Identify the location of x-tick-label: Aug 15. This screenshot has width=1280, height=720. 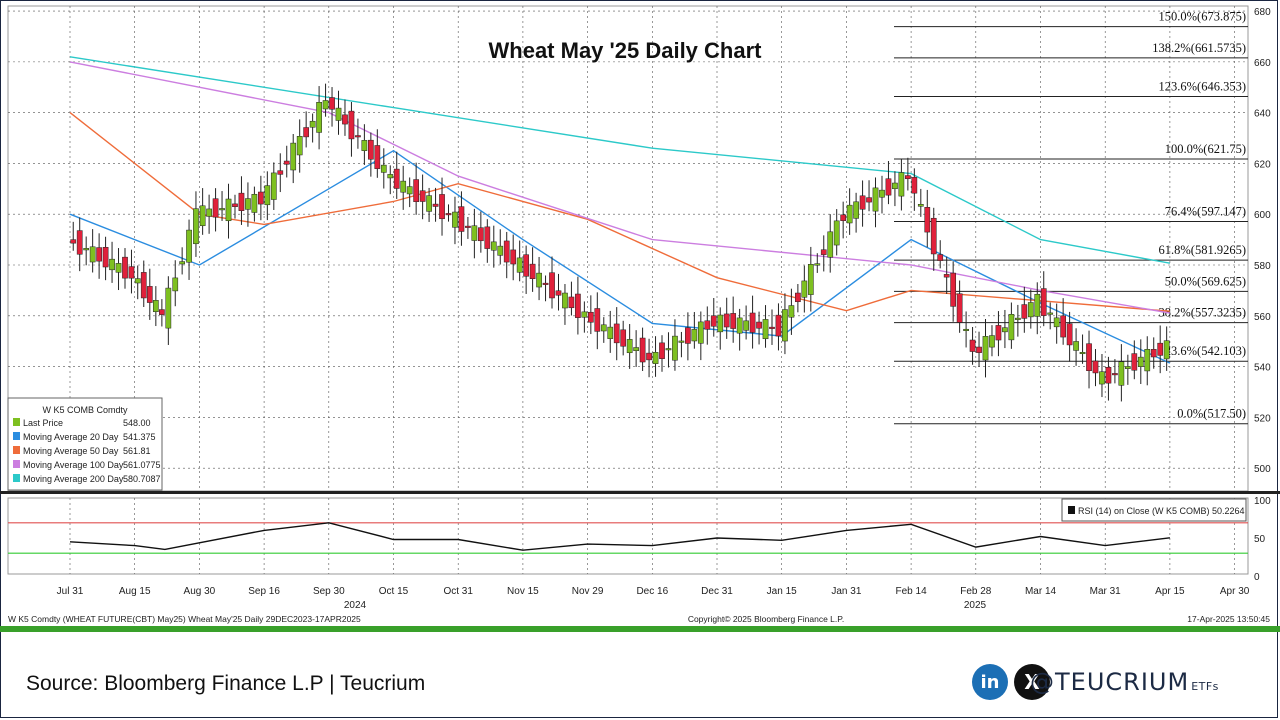
(135, 591).